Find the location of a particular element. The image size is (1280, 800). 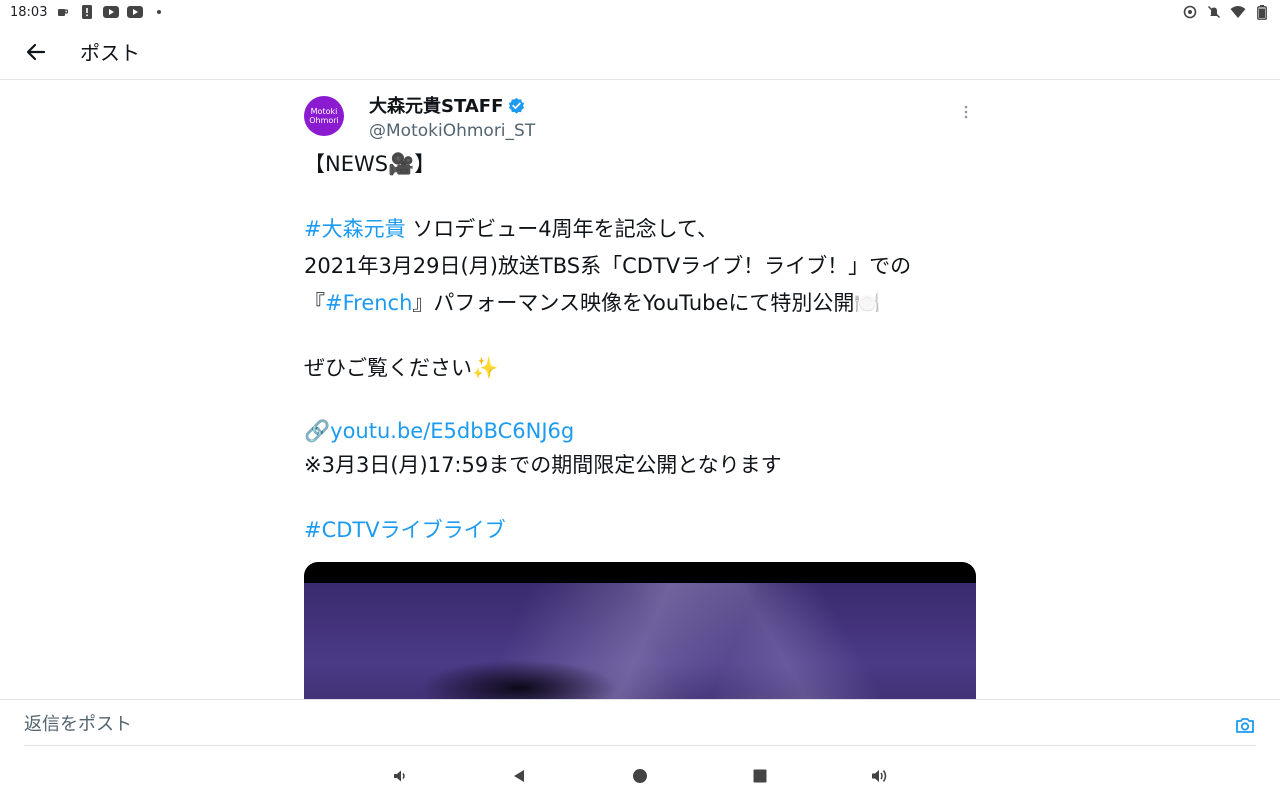

author-name: 大森元貴STAFF is located at coordinates (436, 106).